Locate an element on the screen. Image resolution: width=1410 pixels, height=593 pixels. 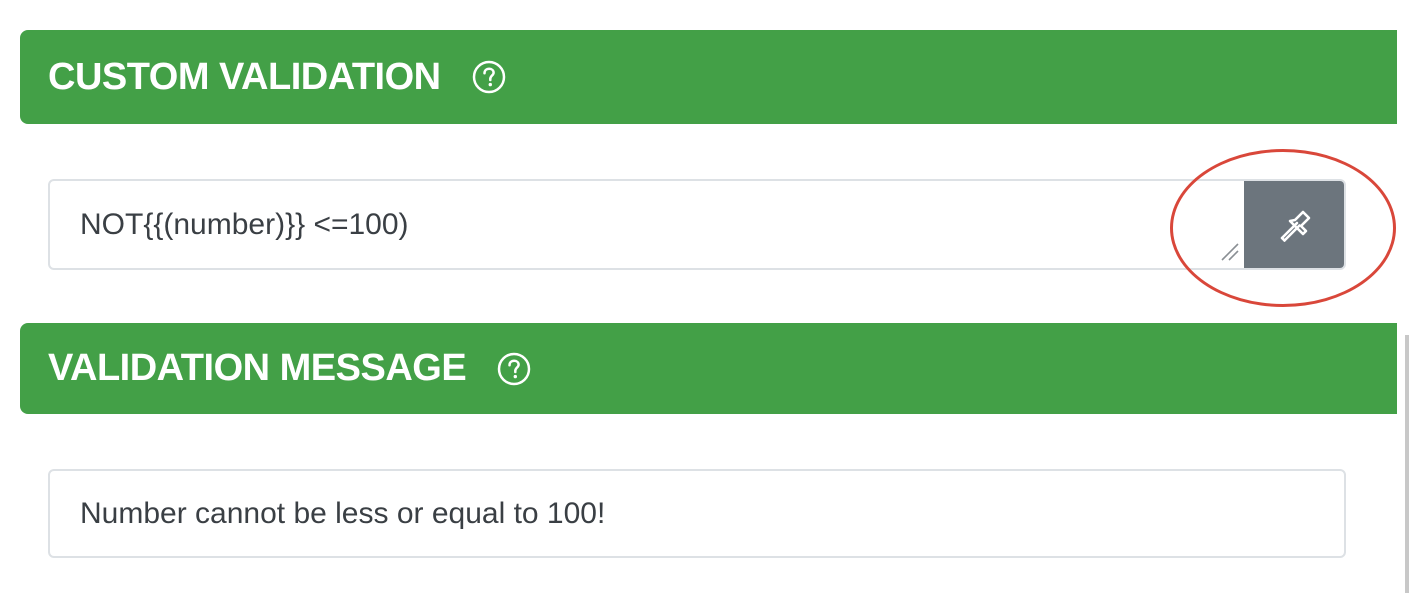
custom-validation-title: CUSTOM VALIDATION is located at coordinates (244, 76).